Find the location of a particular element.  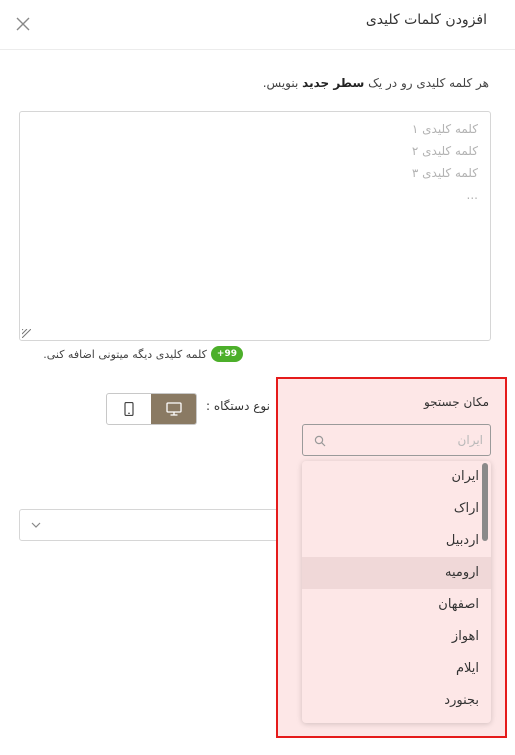

location-option: اردبیل is located at coordinates (396, 541).